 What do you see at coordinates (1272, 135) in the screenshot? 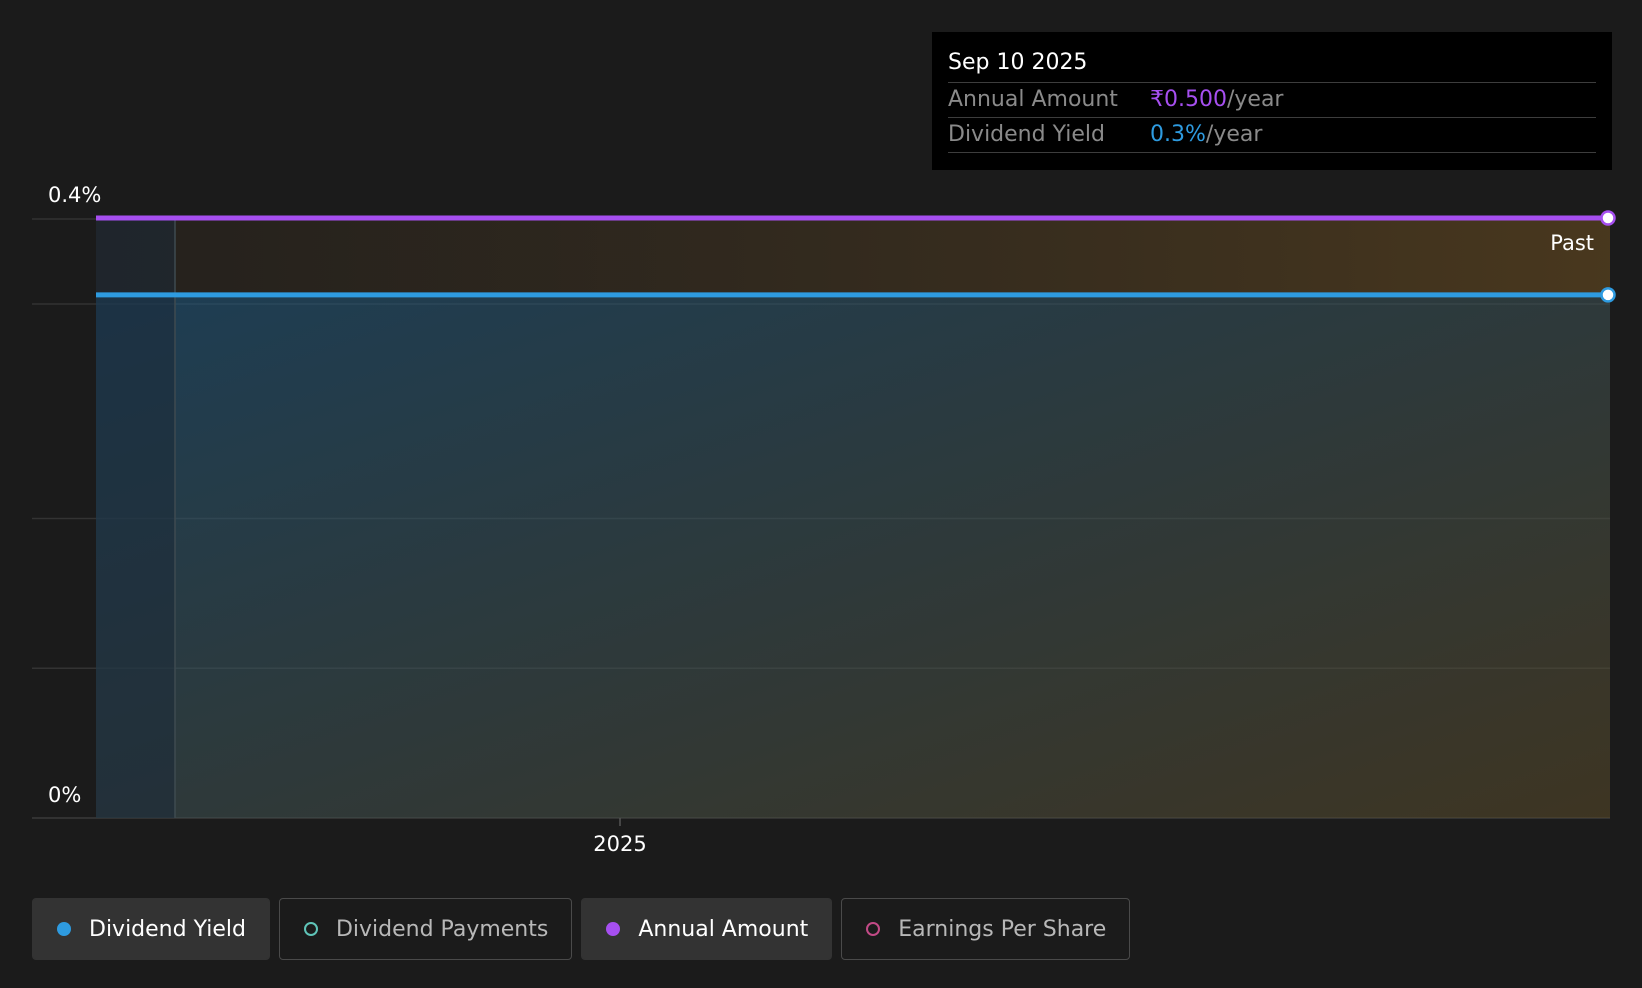
I see `tooltip-row-dividend-yield: Dividend Yield 0.3% /year` at bounding box center [1272, 135].